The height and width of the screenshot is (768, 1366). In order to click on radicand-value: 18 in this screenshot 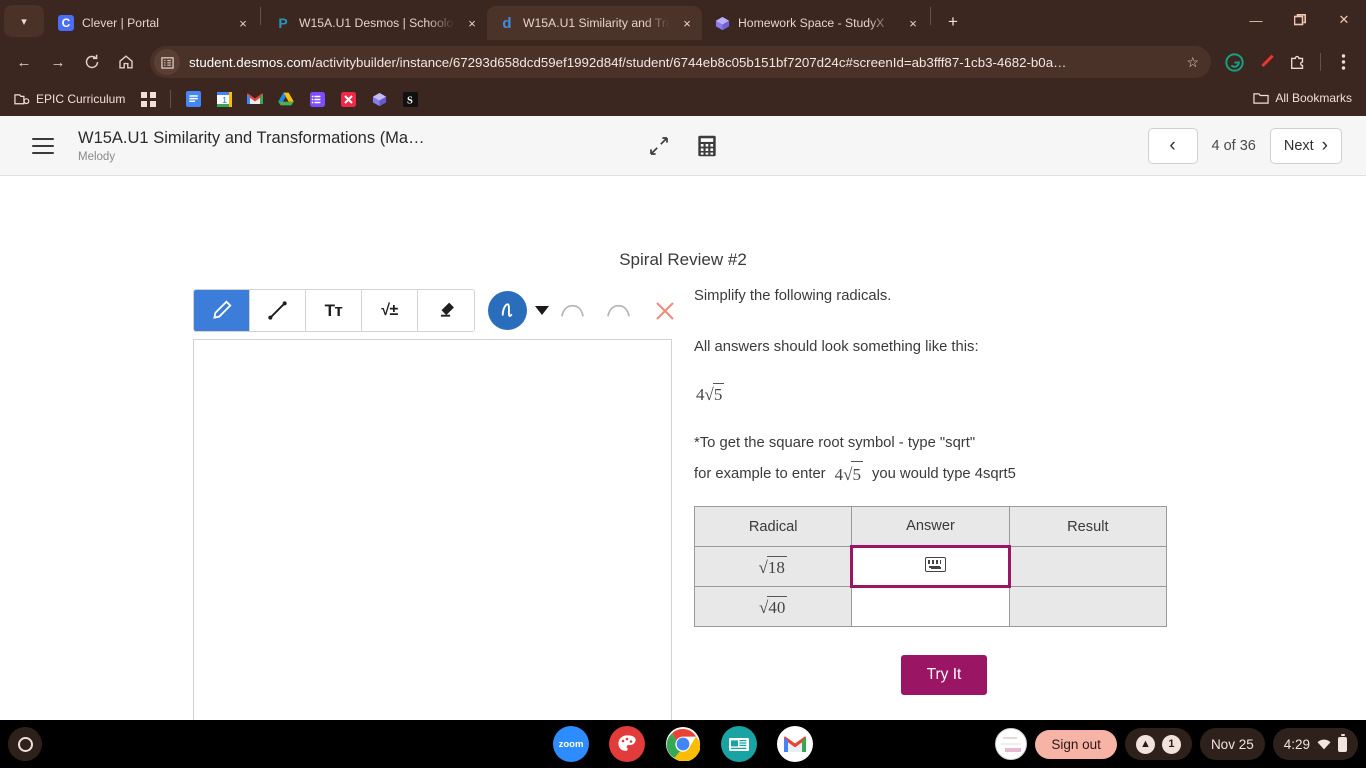, I will do `click(776, 566)`.